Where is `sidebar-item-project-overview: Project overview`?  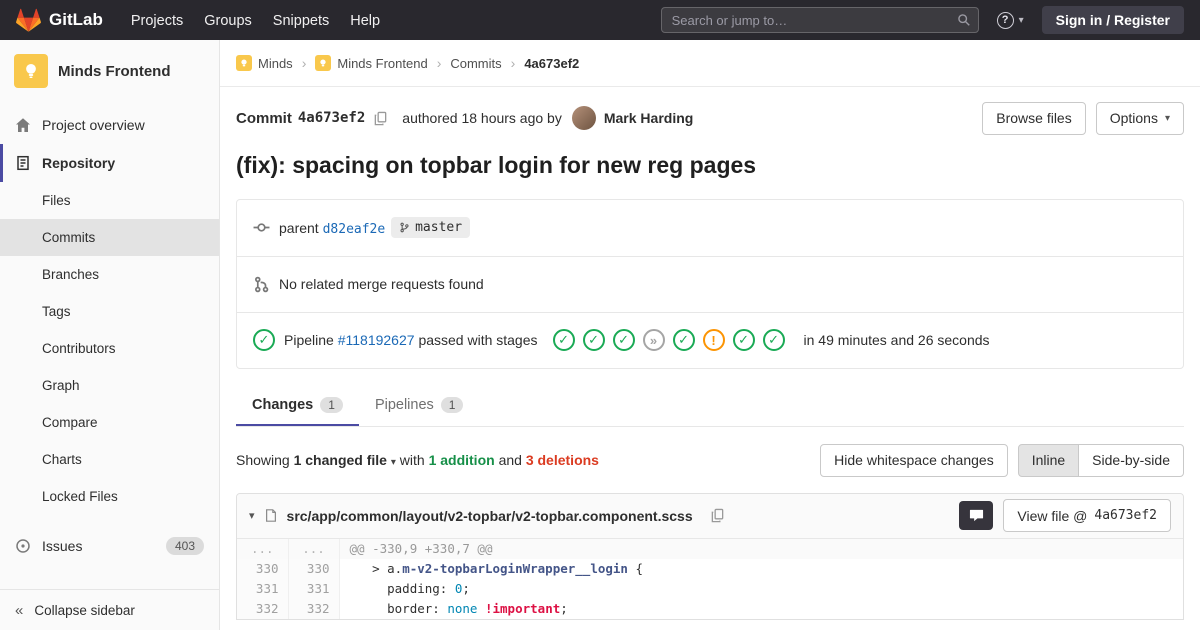
sidebar-item-project-overview: Project overview is located at coordinates (109, 125).